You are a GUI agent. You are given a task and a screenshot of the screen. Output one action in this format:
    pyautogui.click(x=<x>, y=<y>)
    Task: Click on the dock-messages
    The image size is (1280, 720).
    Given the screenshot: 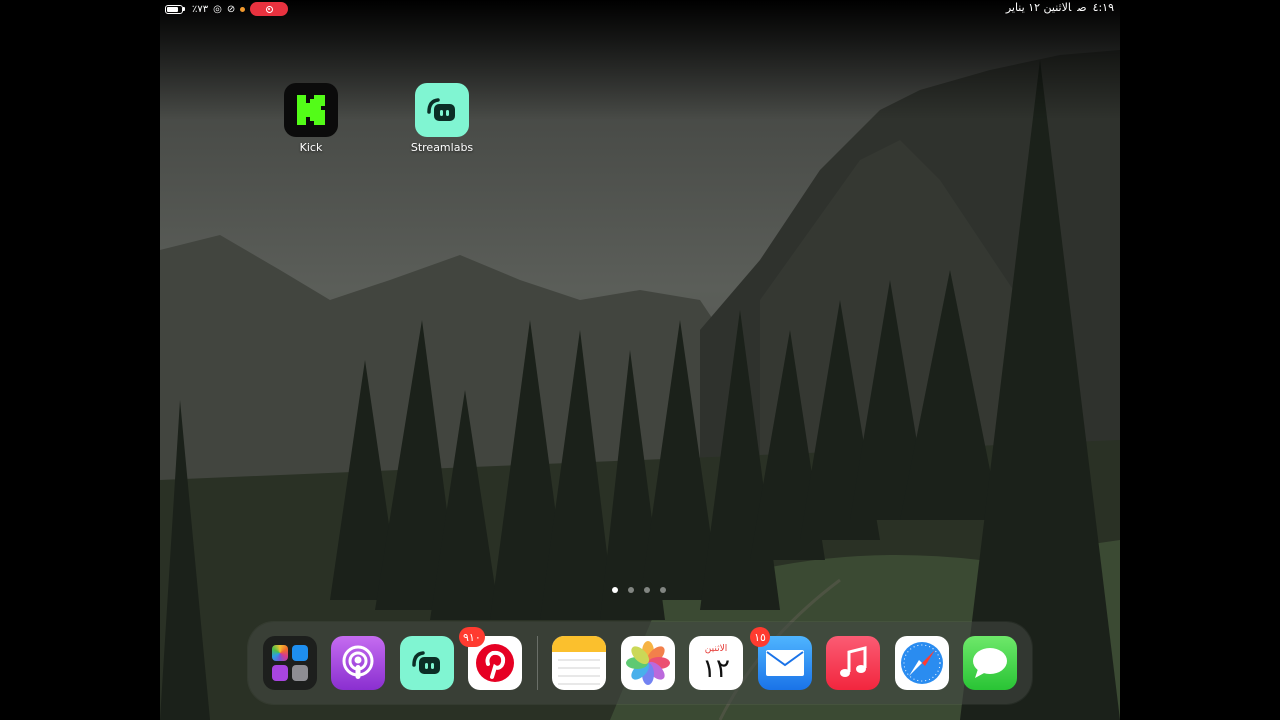 What is the action you would take?
    pyautogui.click(x=990, y=663)
    